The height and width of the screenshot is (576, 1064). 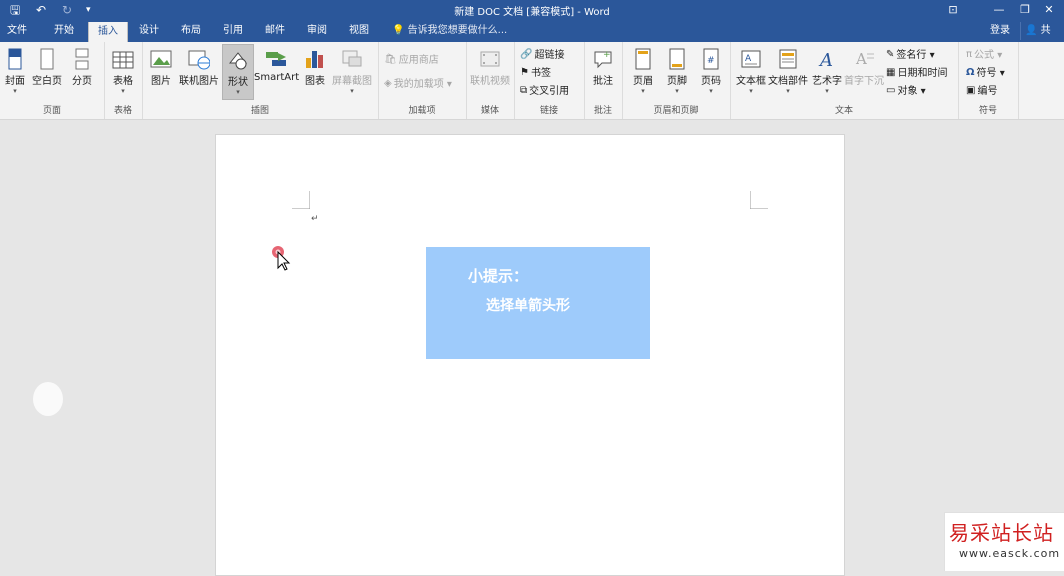 What do you see at coordinates (233, 31) in the screenshot?
I see `tab-references: 引用` at bounding box center [233, 31].